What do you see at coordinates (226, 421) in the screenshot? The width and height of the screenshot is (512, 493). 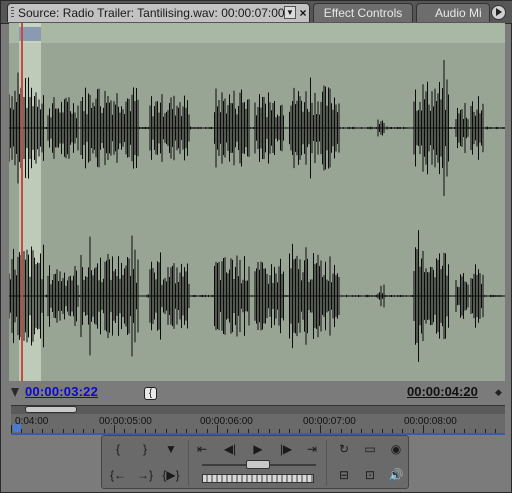 I see `ruler-label: 00:00:06:00` at bounding box center [226, 421].